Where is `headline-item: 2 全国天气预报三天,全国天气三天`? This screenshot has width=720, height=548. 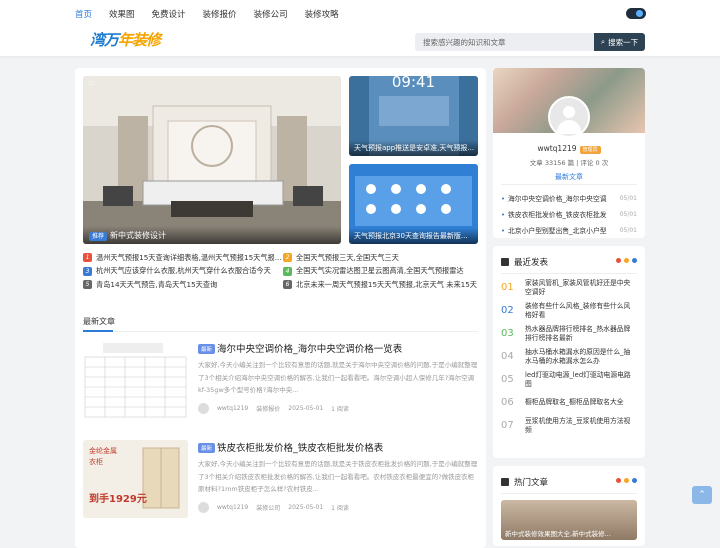
headline-item: 2 全国天气预报三天,全国天气三天 is located at coordinates (383, 258).